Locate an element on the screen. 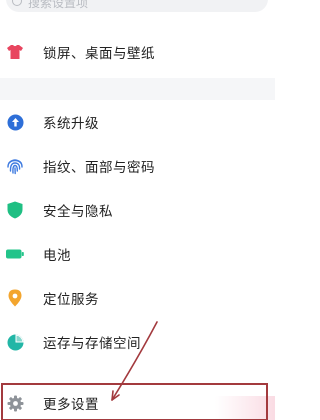 This screenshot has width=320, height=420. settings-item-label: 运存与存储空间 is located at coordinates (92, 344).